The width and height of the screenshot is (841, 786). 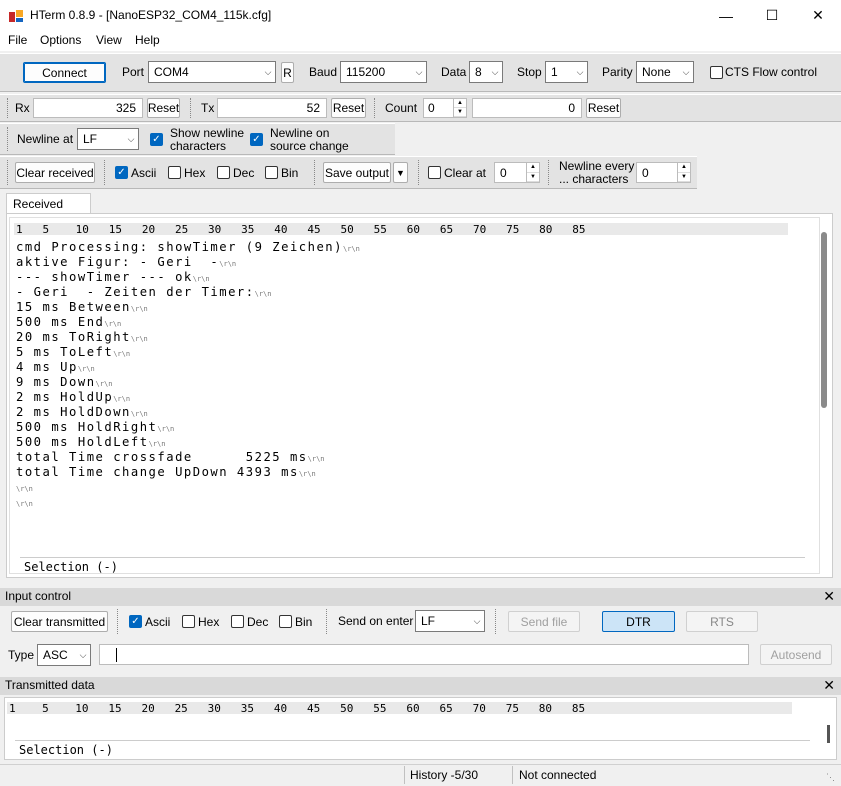 What do you see at coordinates (271, 172) in the screenshot?
I see `rx-bin-checkbox` at bounding box center [271, 172].